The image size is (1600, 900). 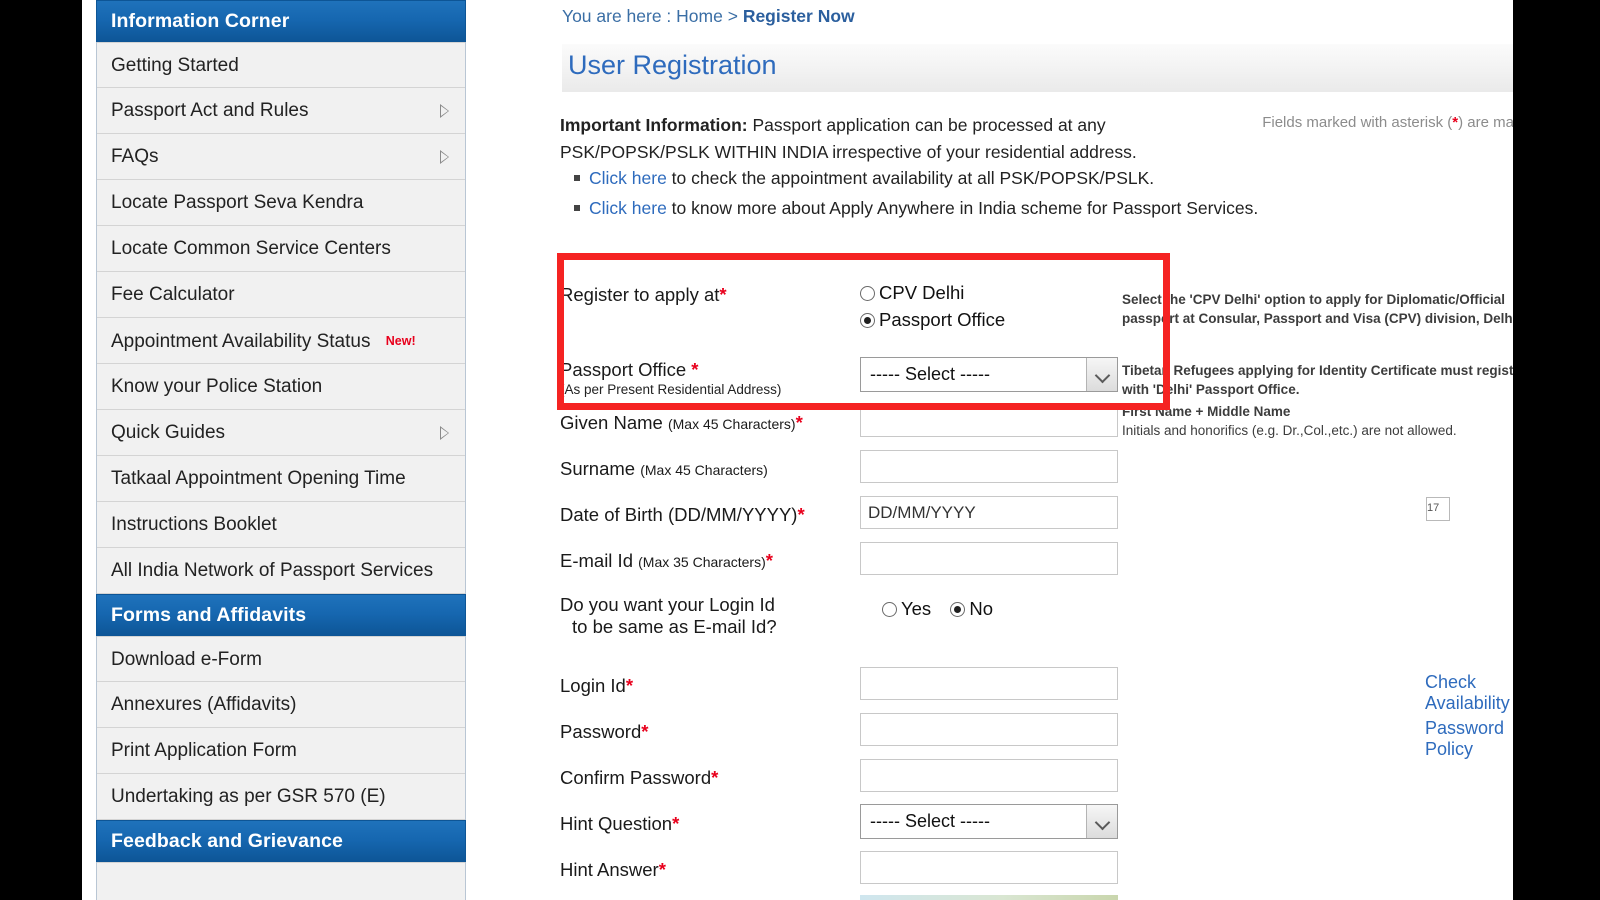 What do you see at coordinates (281, 860) in the screenshot?
I see `sidebar-section-feedback-and-grievance: Feedback and Grievance` at bounding box center [281, 860].